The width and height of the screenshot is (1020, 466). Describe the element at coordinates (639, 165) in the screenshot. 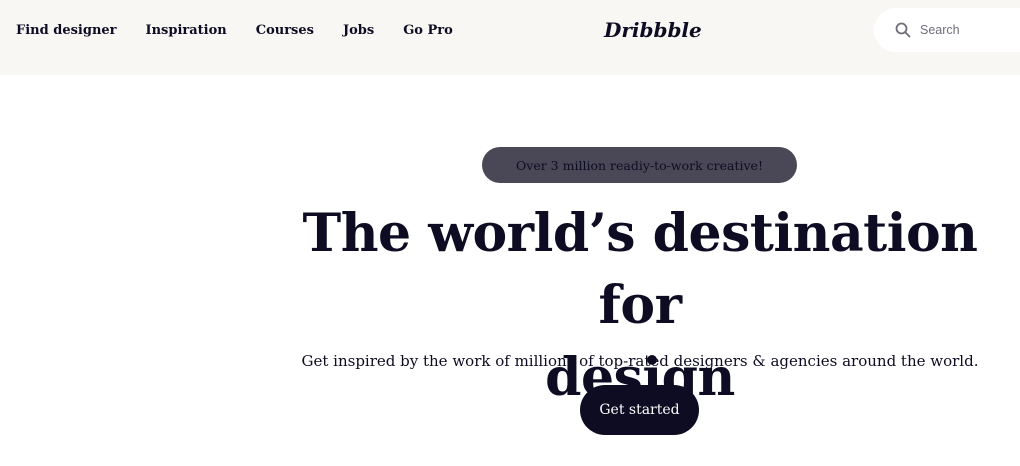

I see `hero-badge: Over 3 million readiy-to-work creative!` at that location.